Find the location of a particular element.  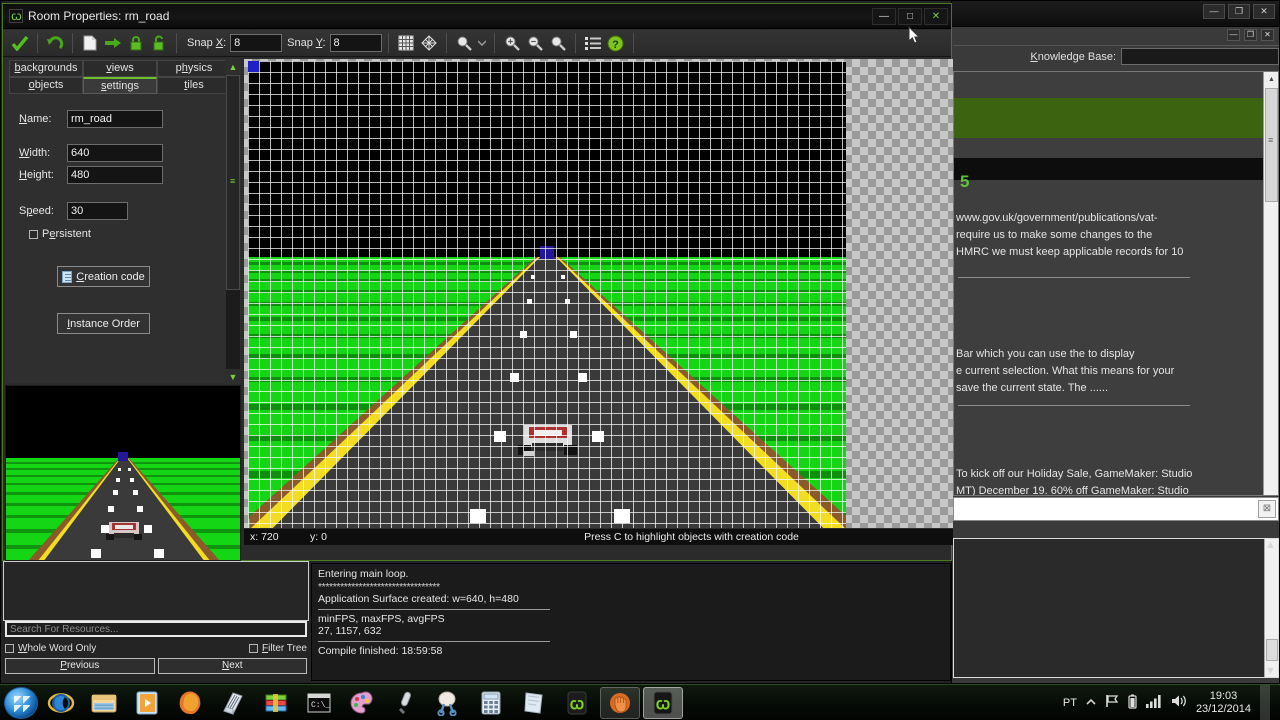

persistent-checkbox-row: Persistent is located at coordinates (60, 234).